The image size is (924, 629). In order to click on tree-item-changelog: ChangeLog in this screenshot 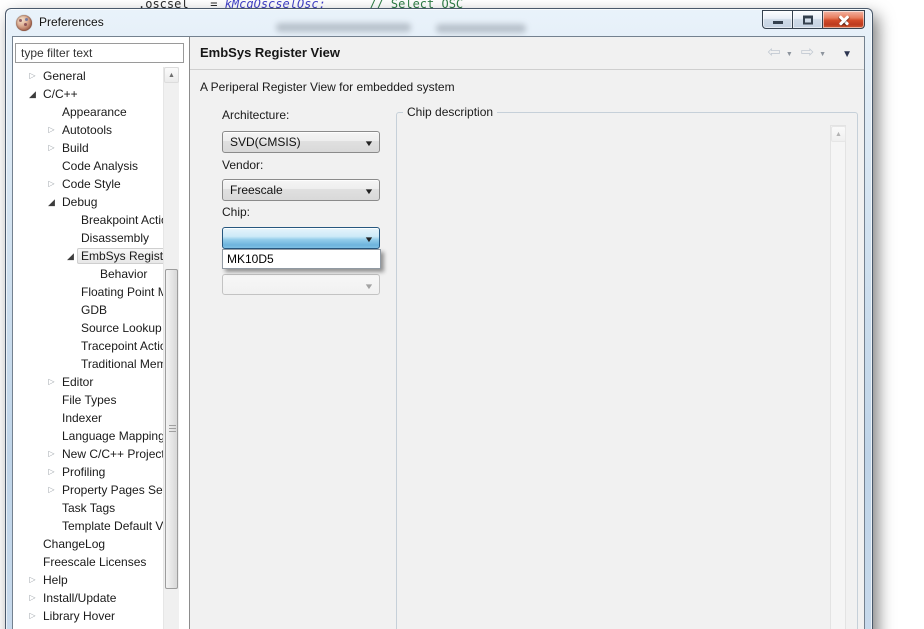, I will do `click(88, 544)`.